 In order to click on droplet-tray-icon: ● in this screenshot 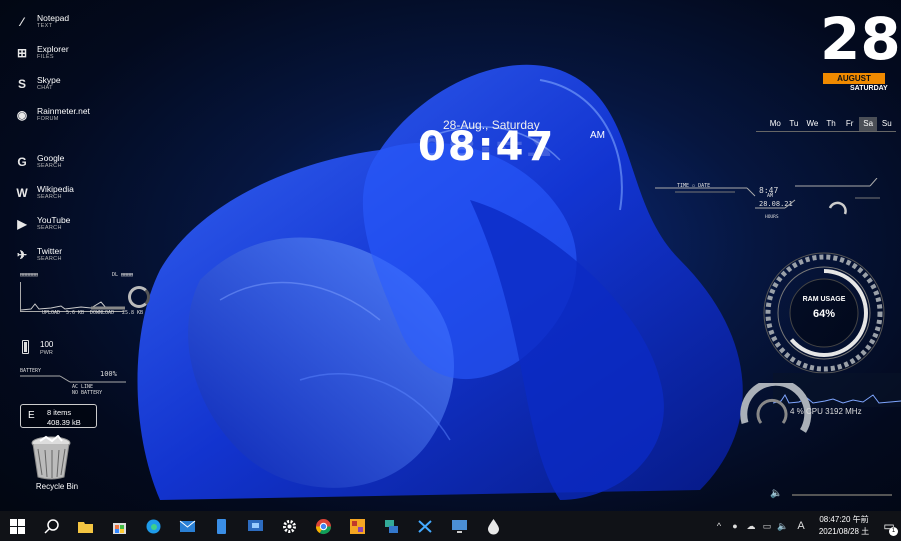, I will do `click(735, 526)`.